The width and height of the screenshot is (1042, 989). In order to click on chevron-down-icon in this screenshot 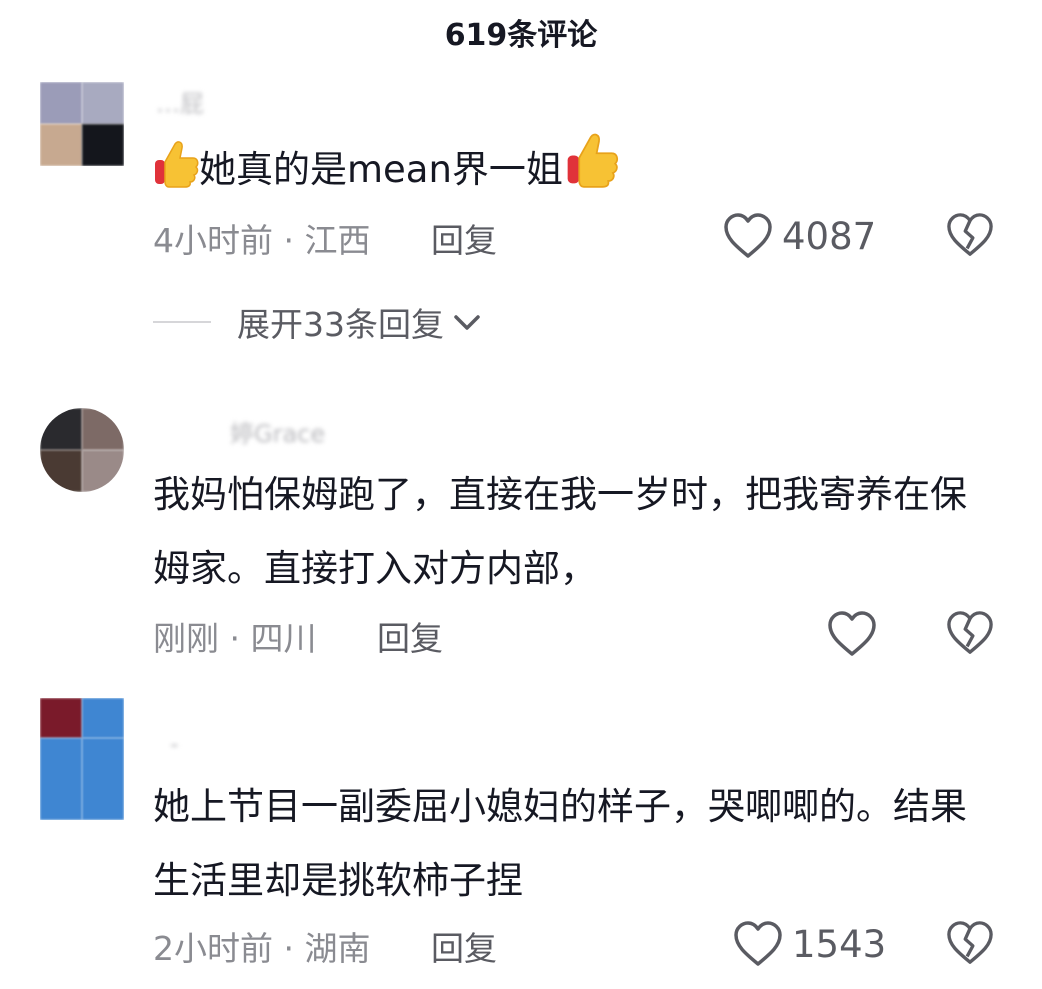, I will do `click(467, 322)`.